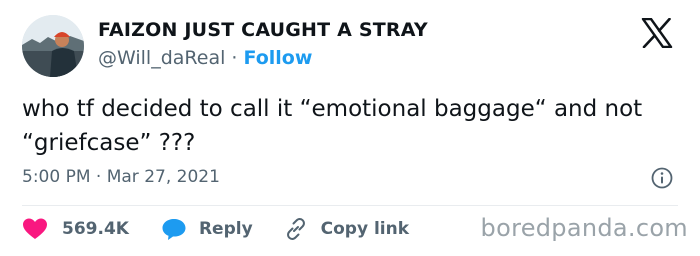 This screenshot has height=256, width=700. Describe the element at coordinates (584, 228) in the screenshot. I see `watermark: boredpanda.com` at that location.